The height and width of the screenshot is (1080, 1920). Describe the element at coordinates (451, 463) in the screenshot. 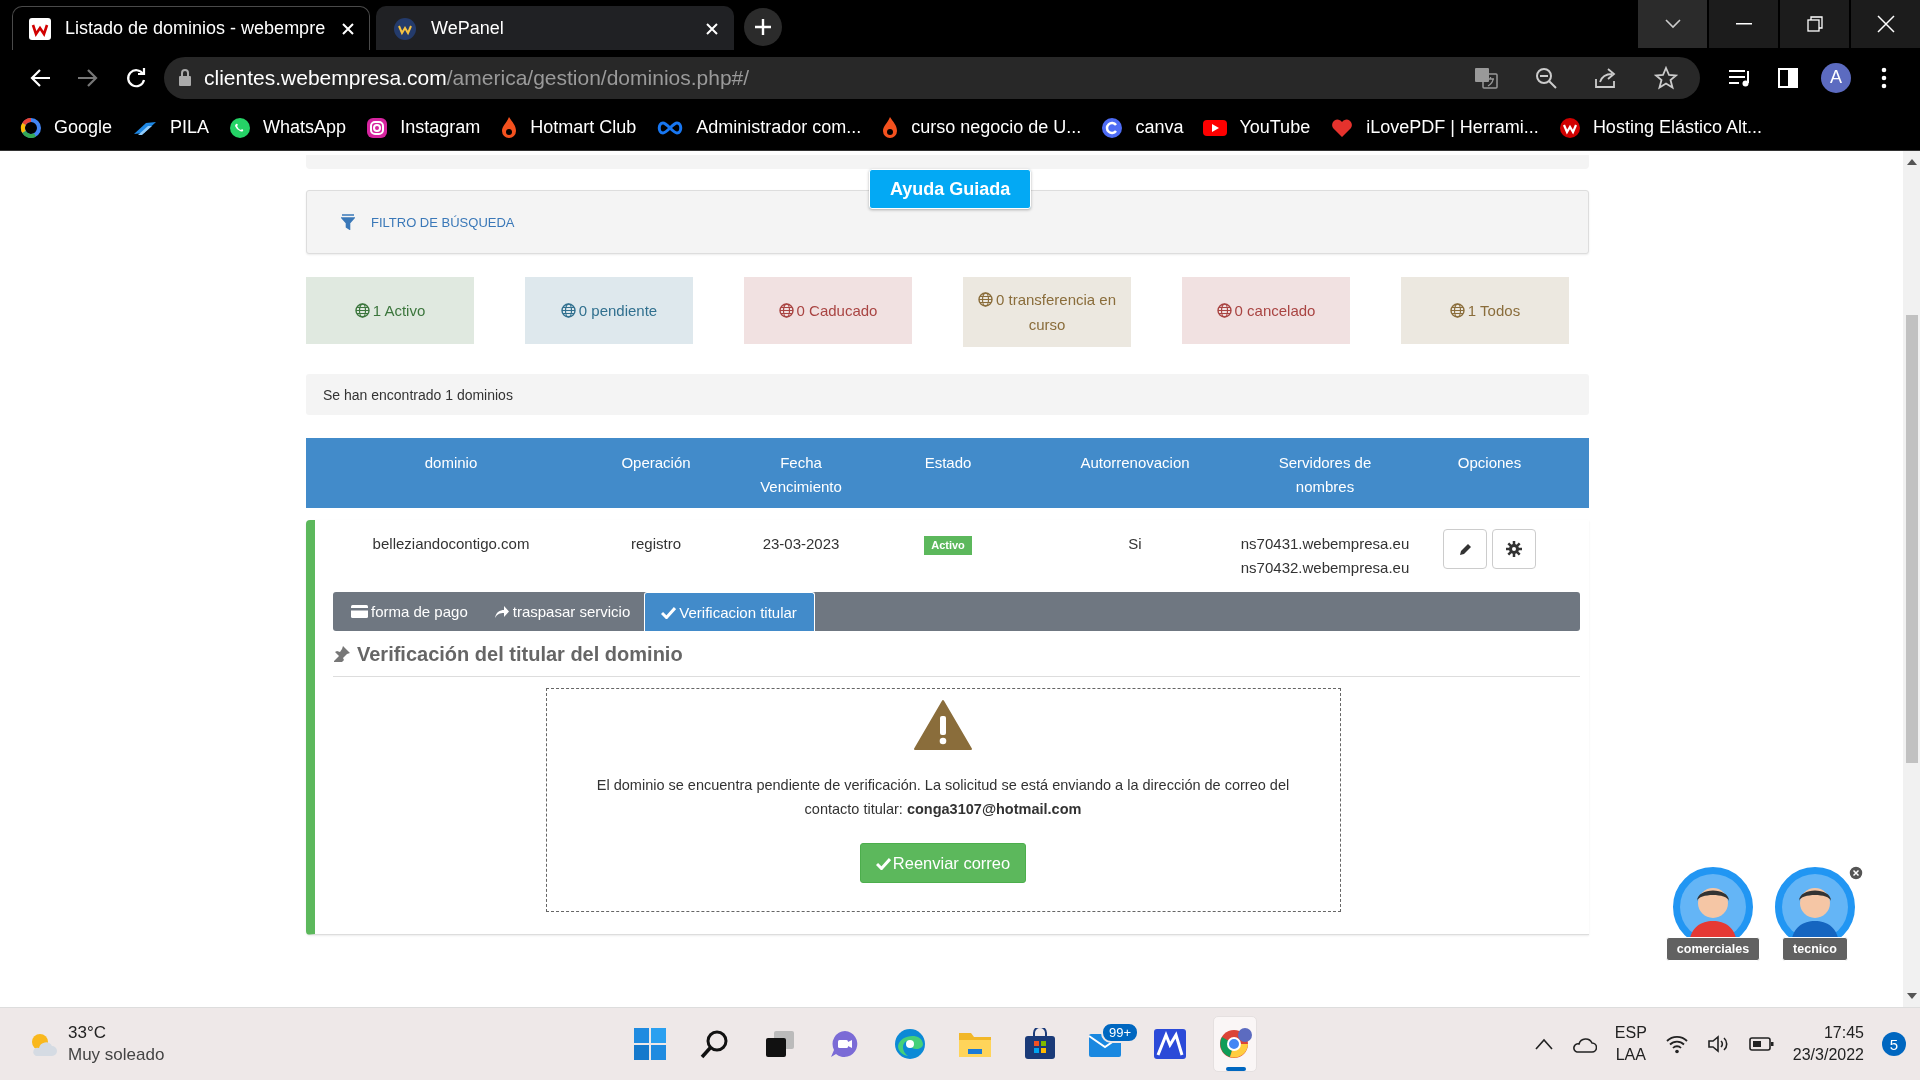

I see `column-header: dominio` at that location.